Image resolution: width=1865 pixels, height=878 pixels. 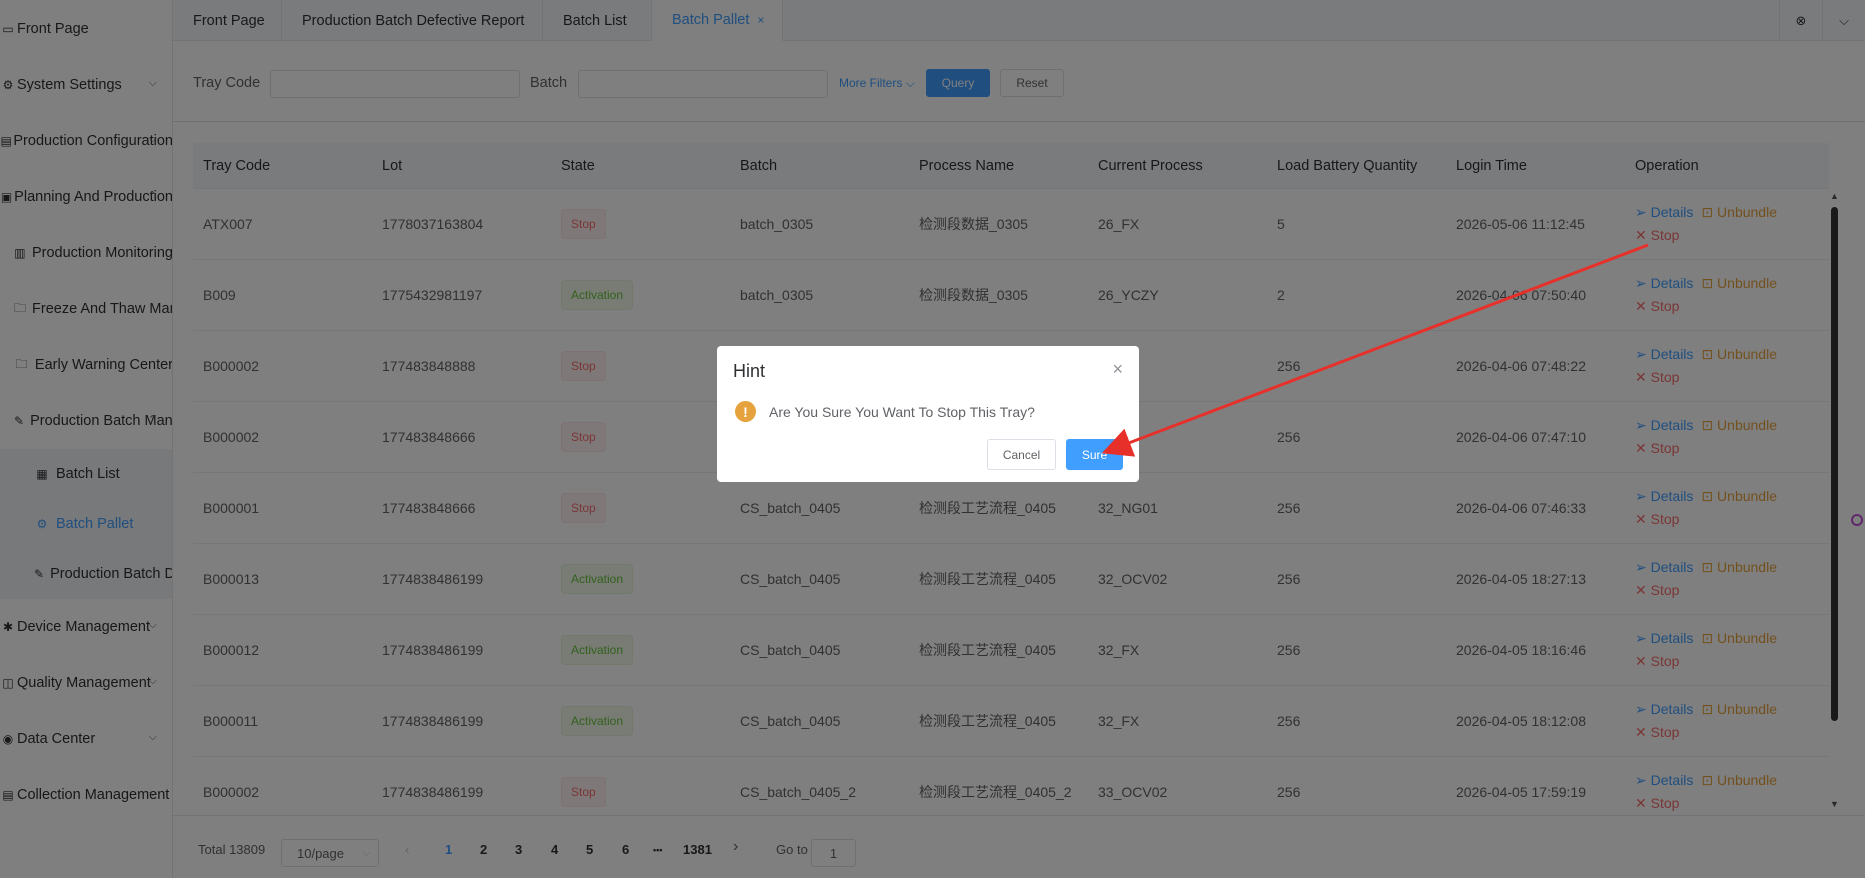 I want to click on cancel-button: Cancel, so click(x=1021, y=454).